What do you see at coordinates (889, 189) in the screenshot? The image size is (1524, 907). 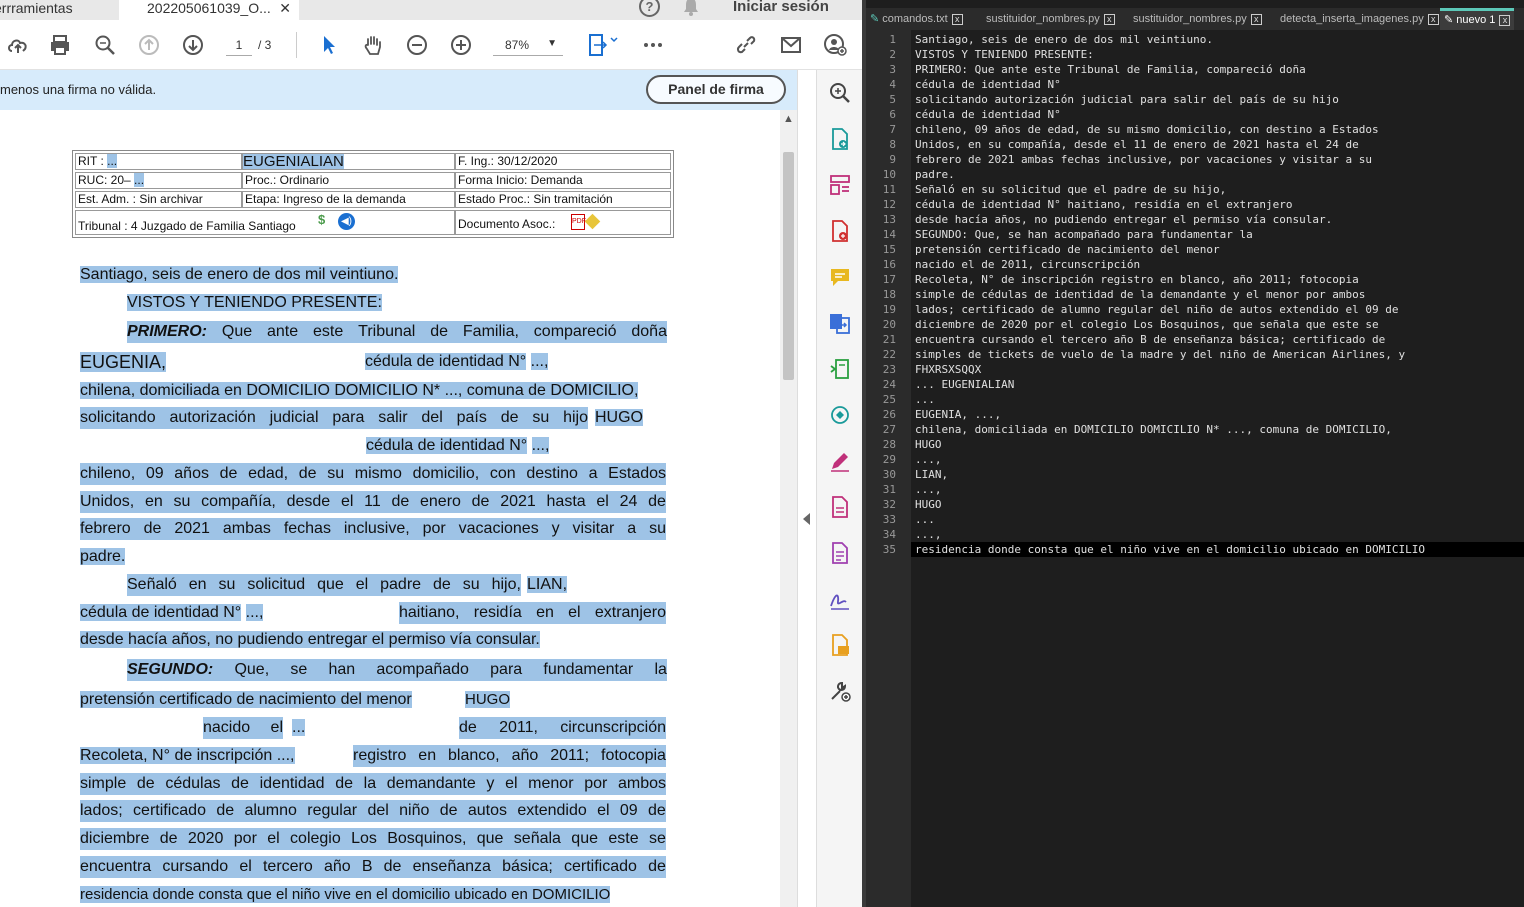 I see `line-number: 11` at bounding box center [889, 189].